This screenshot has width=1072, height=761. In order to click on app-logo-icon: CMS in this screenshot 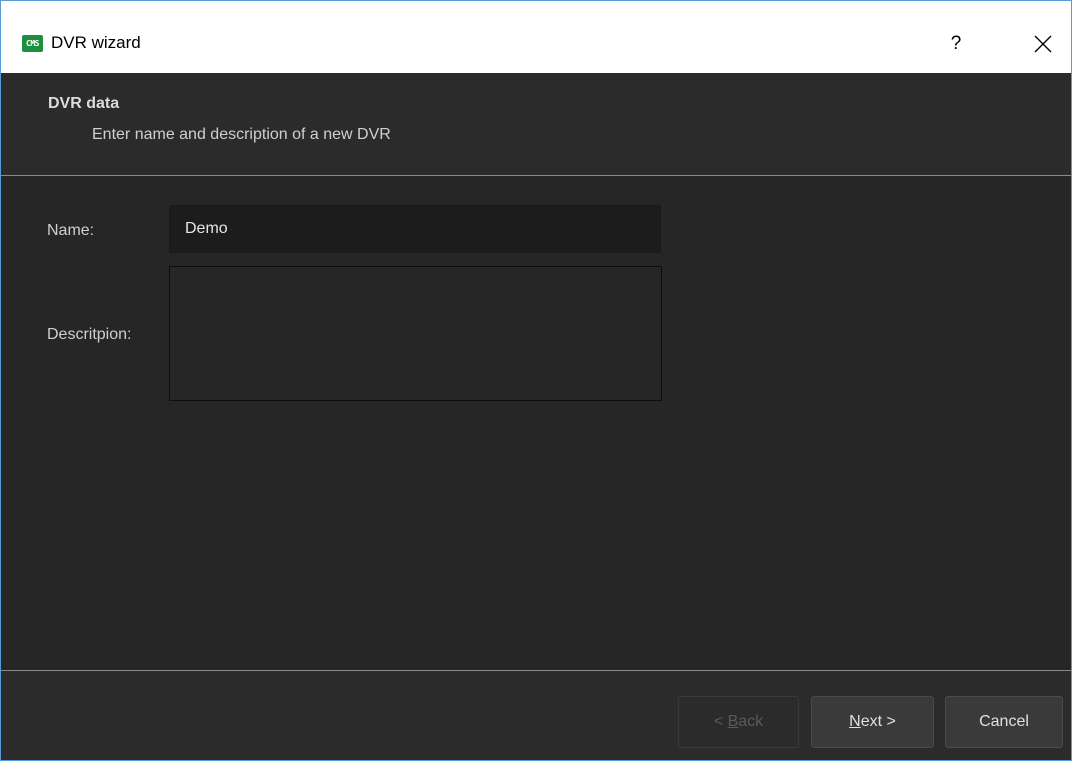, I will do `click(32, 43)`.